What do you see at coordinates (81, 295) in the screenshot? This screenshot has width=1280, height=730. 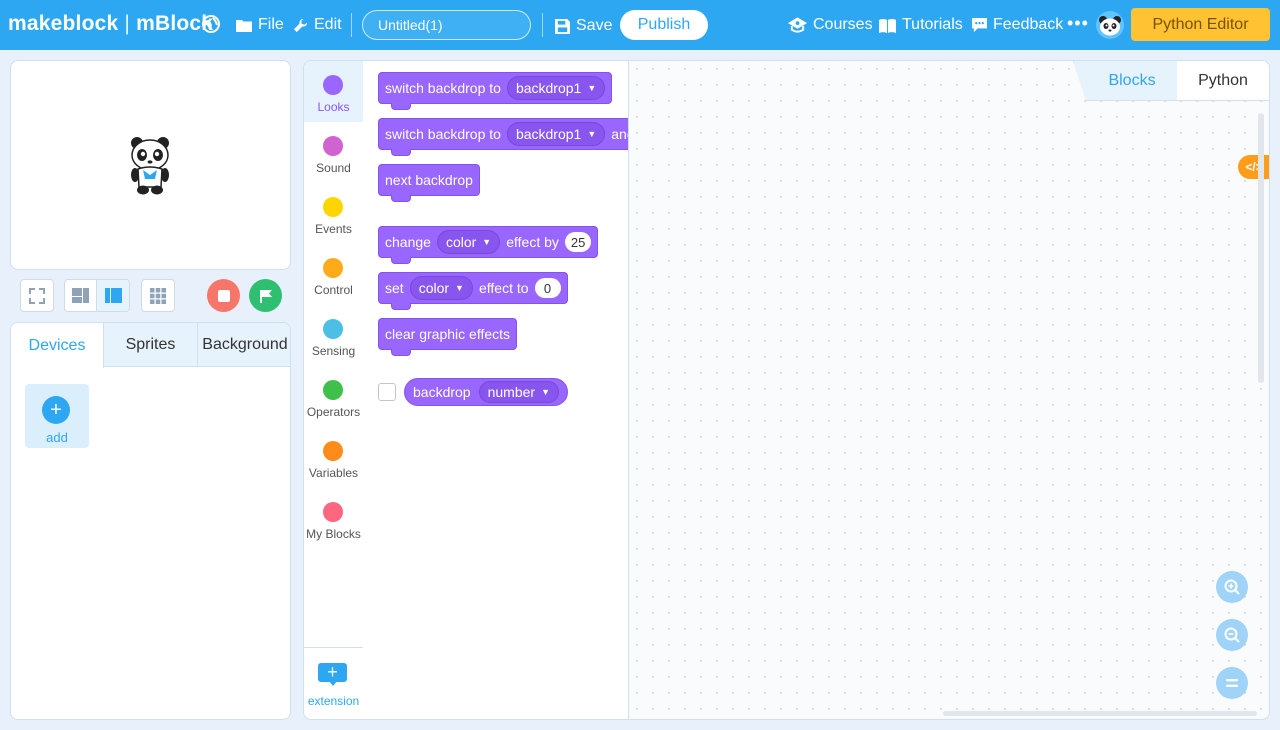 I see `small-stage-button` at bounding box center [81, 295].